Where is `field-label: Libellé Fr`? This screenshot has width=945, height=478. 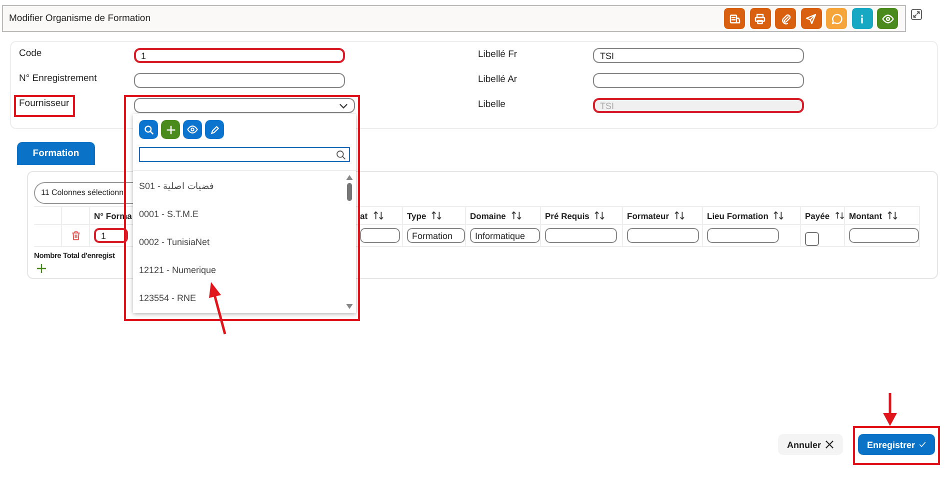 field-label: Libellé Fr is located at coordinates (498, 54).